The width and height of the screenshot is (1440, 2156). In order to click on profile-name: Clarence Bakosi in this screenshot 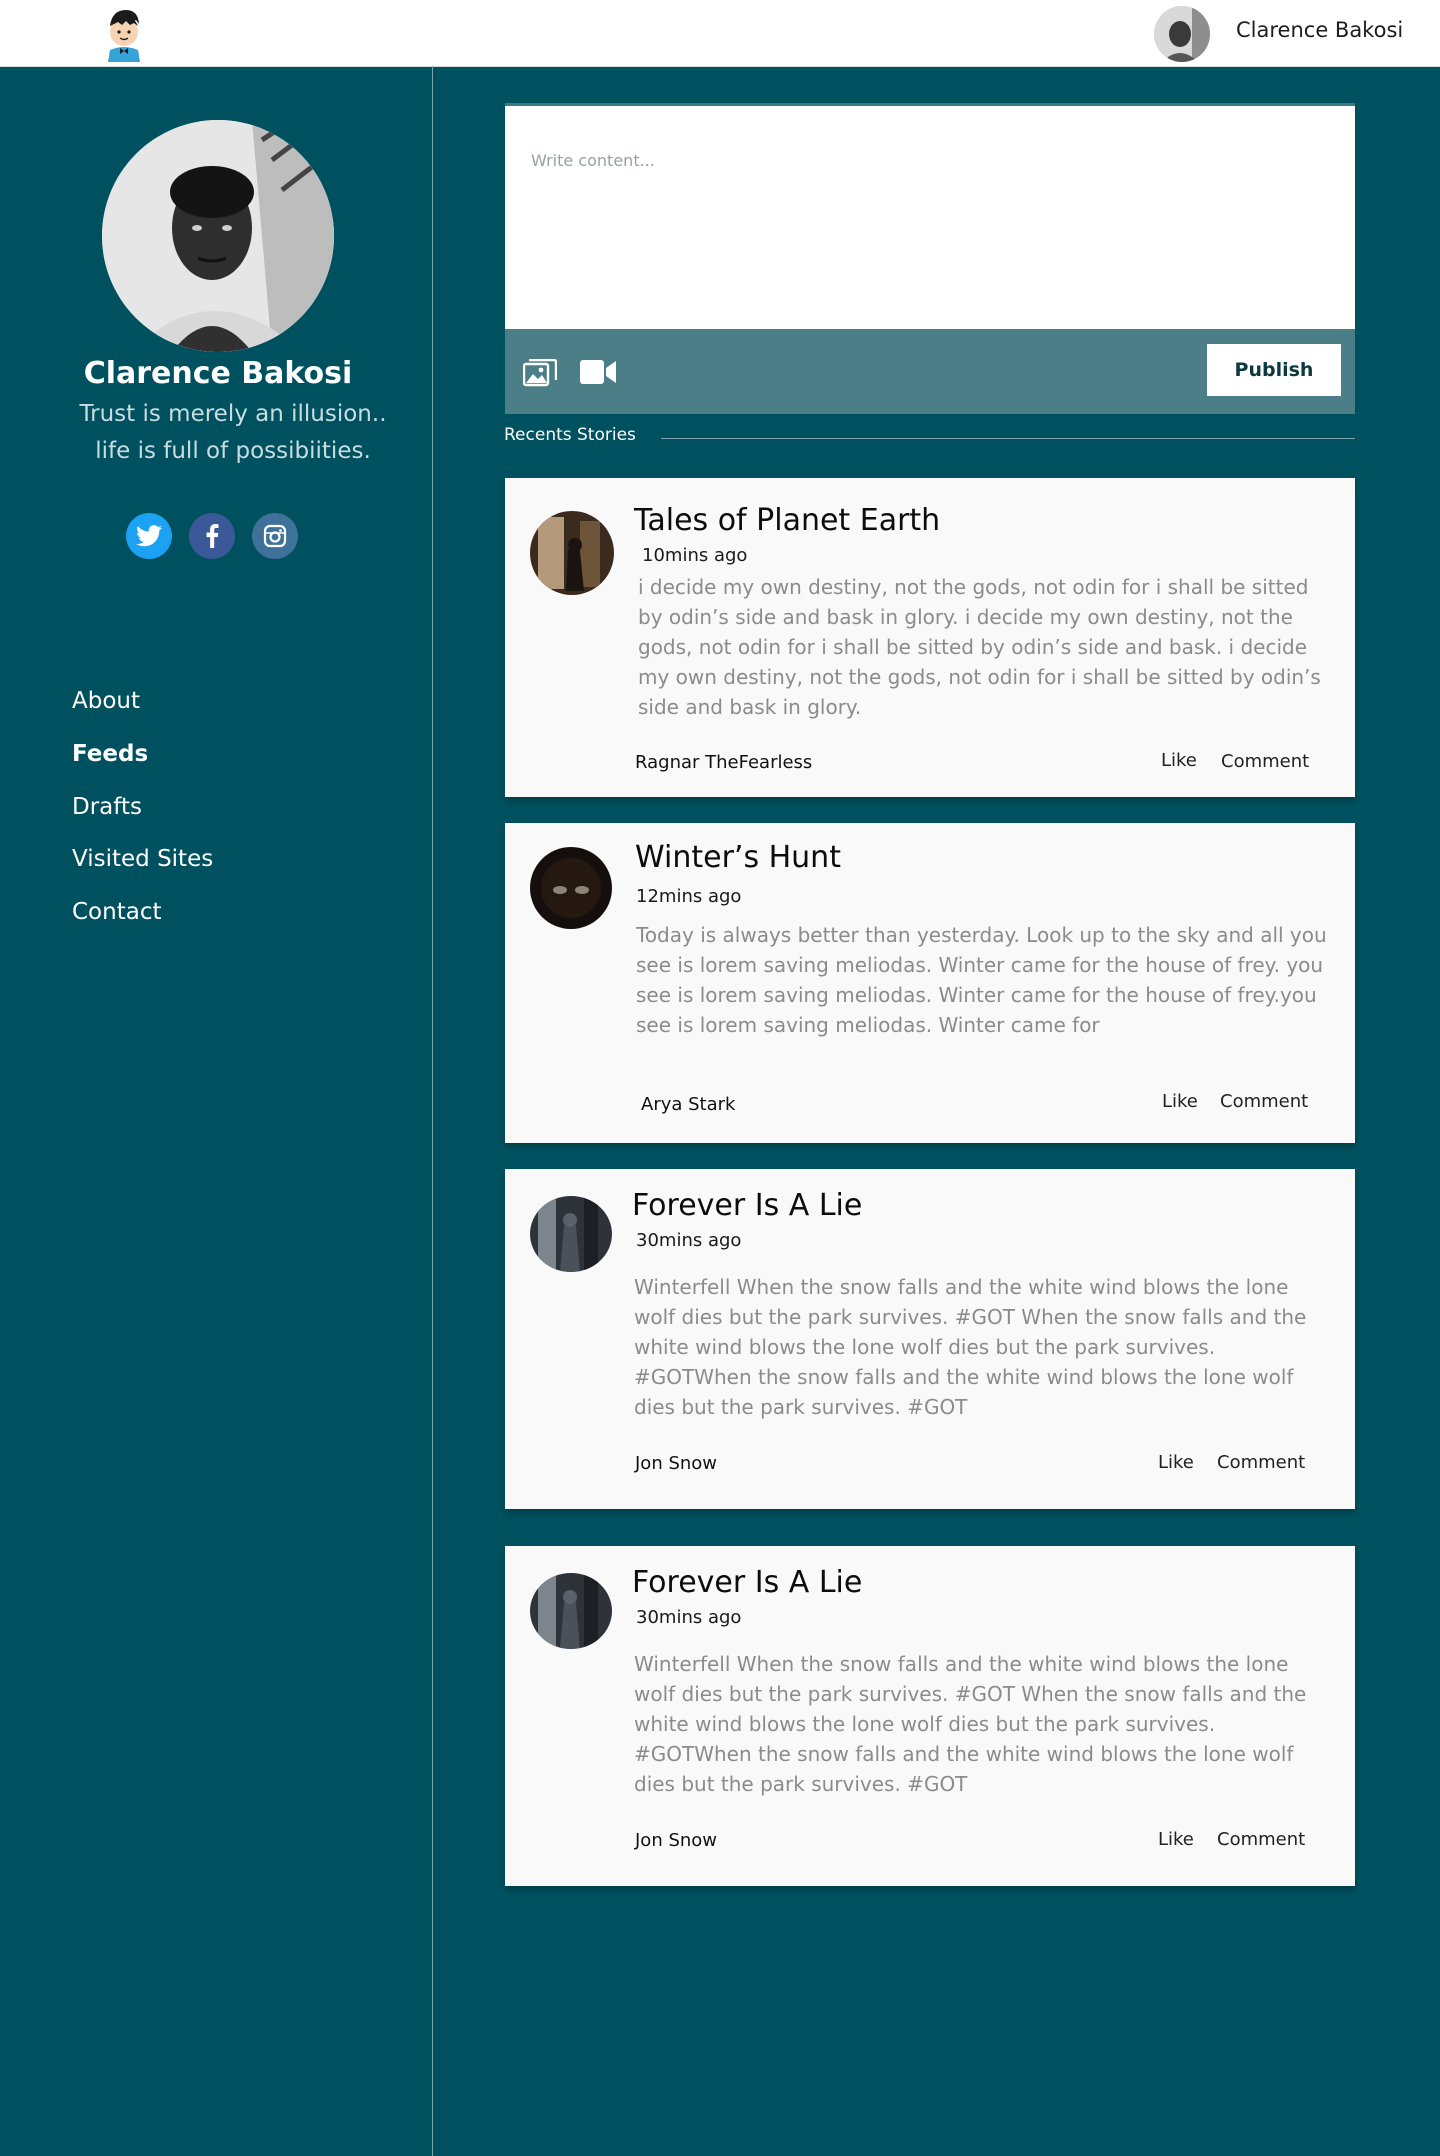, I will do `click(218, 373)`.